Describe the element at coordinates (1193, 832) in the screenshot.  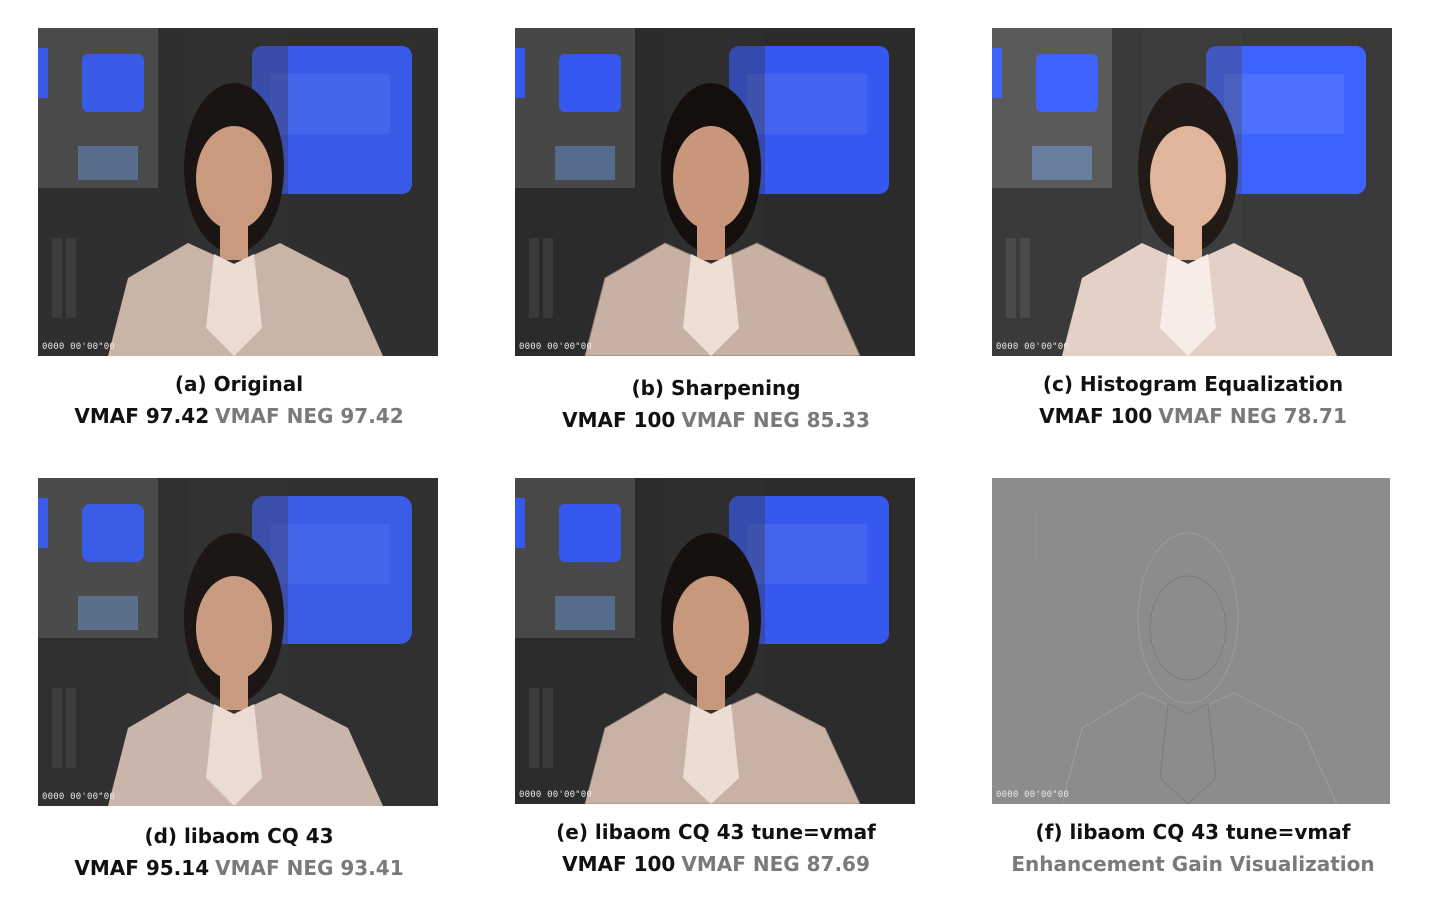
I see `panel-title: (f) libaom CQ 43 tune=vmaf` at that location.